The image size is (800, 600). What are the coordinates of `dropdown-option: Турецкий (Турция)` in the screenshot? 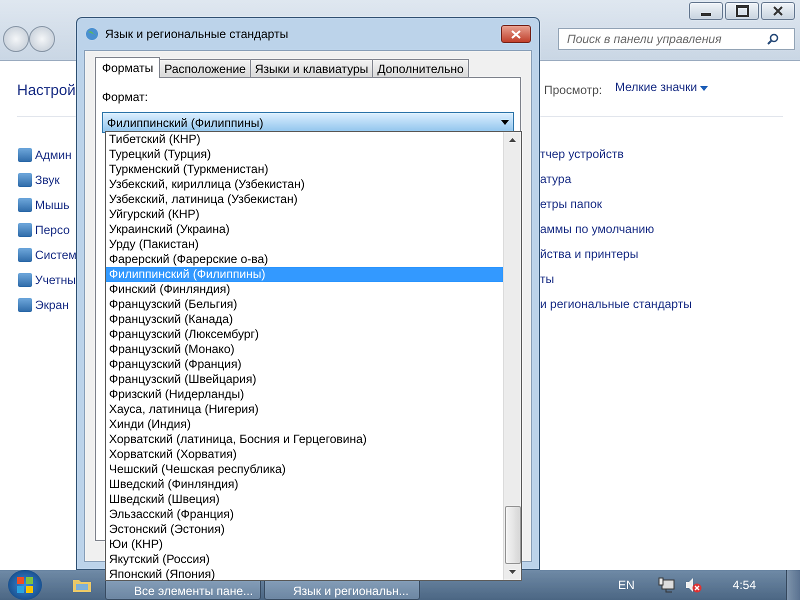 It's located at (304, 154).